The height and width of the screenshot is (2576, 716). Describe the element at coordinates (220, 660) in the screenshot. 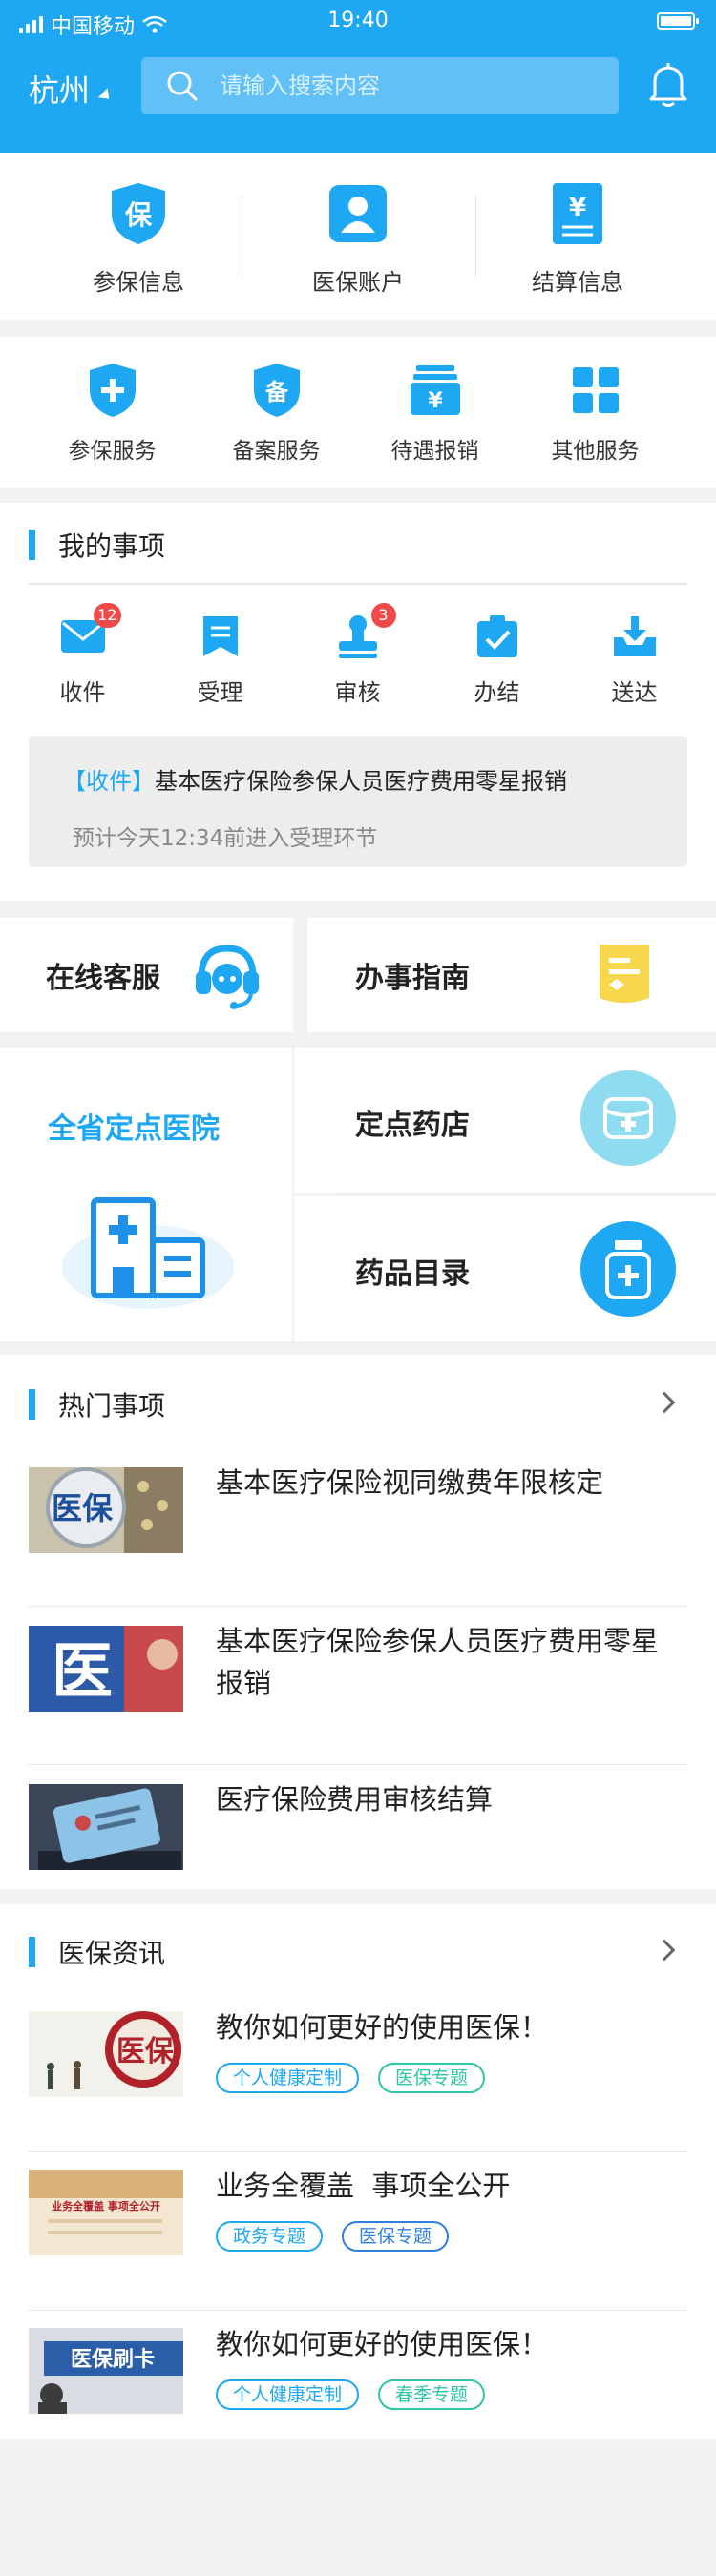

I see `my-item-accepted: 受理` at that location.